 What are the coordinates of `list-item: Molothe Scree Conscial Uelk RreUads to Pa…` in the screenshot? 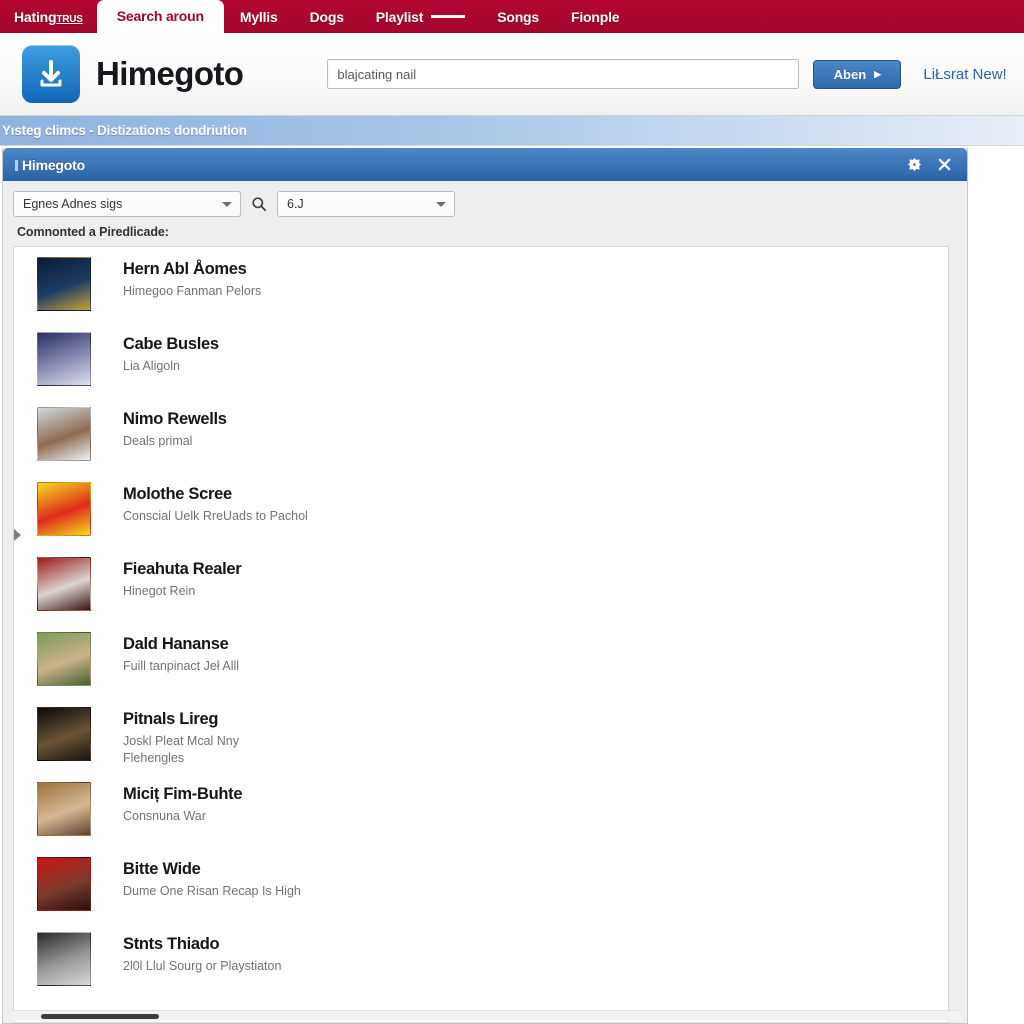 It's located at (481, 509).